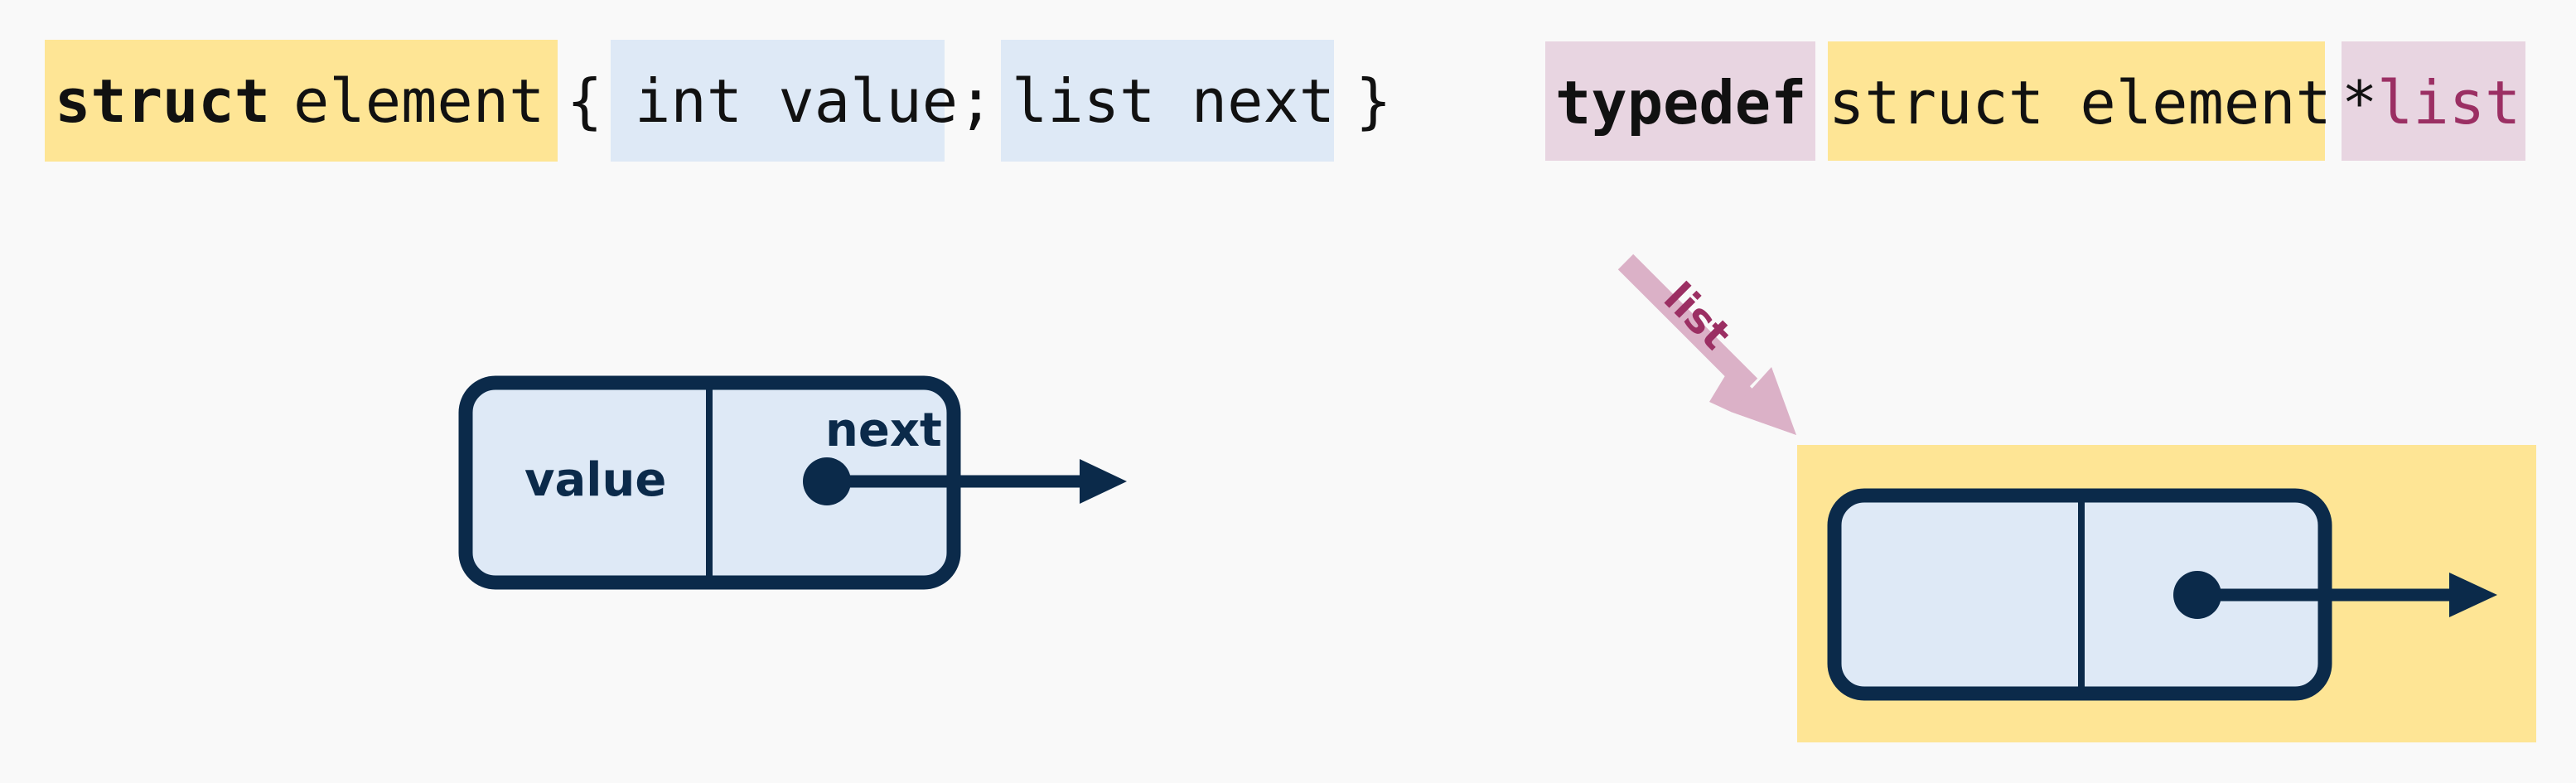 Image resolution: width=2576 pixels, height=783 pixels. Describe the element at coordinates (595, 480) in the screenshot. I see `value-label: value` at that location.